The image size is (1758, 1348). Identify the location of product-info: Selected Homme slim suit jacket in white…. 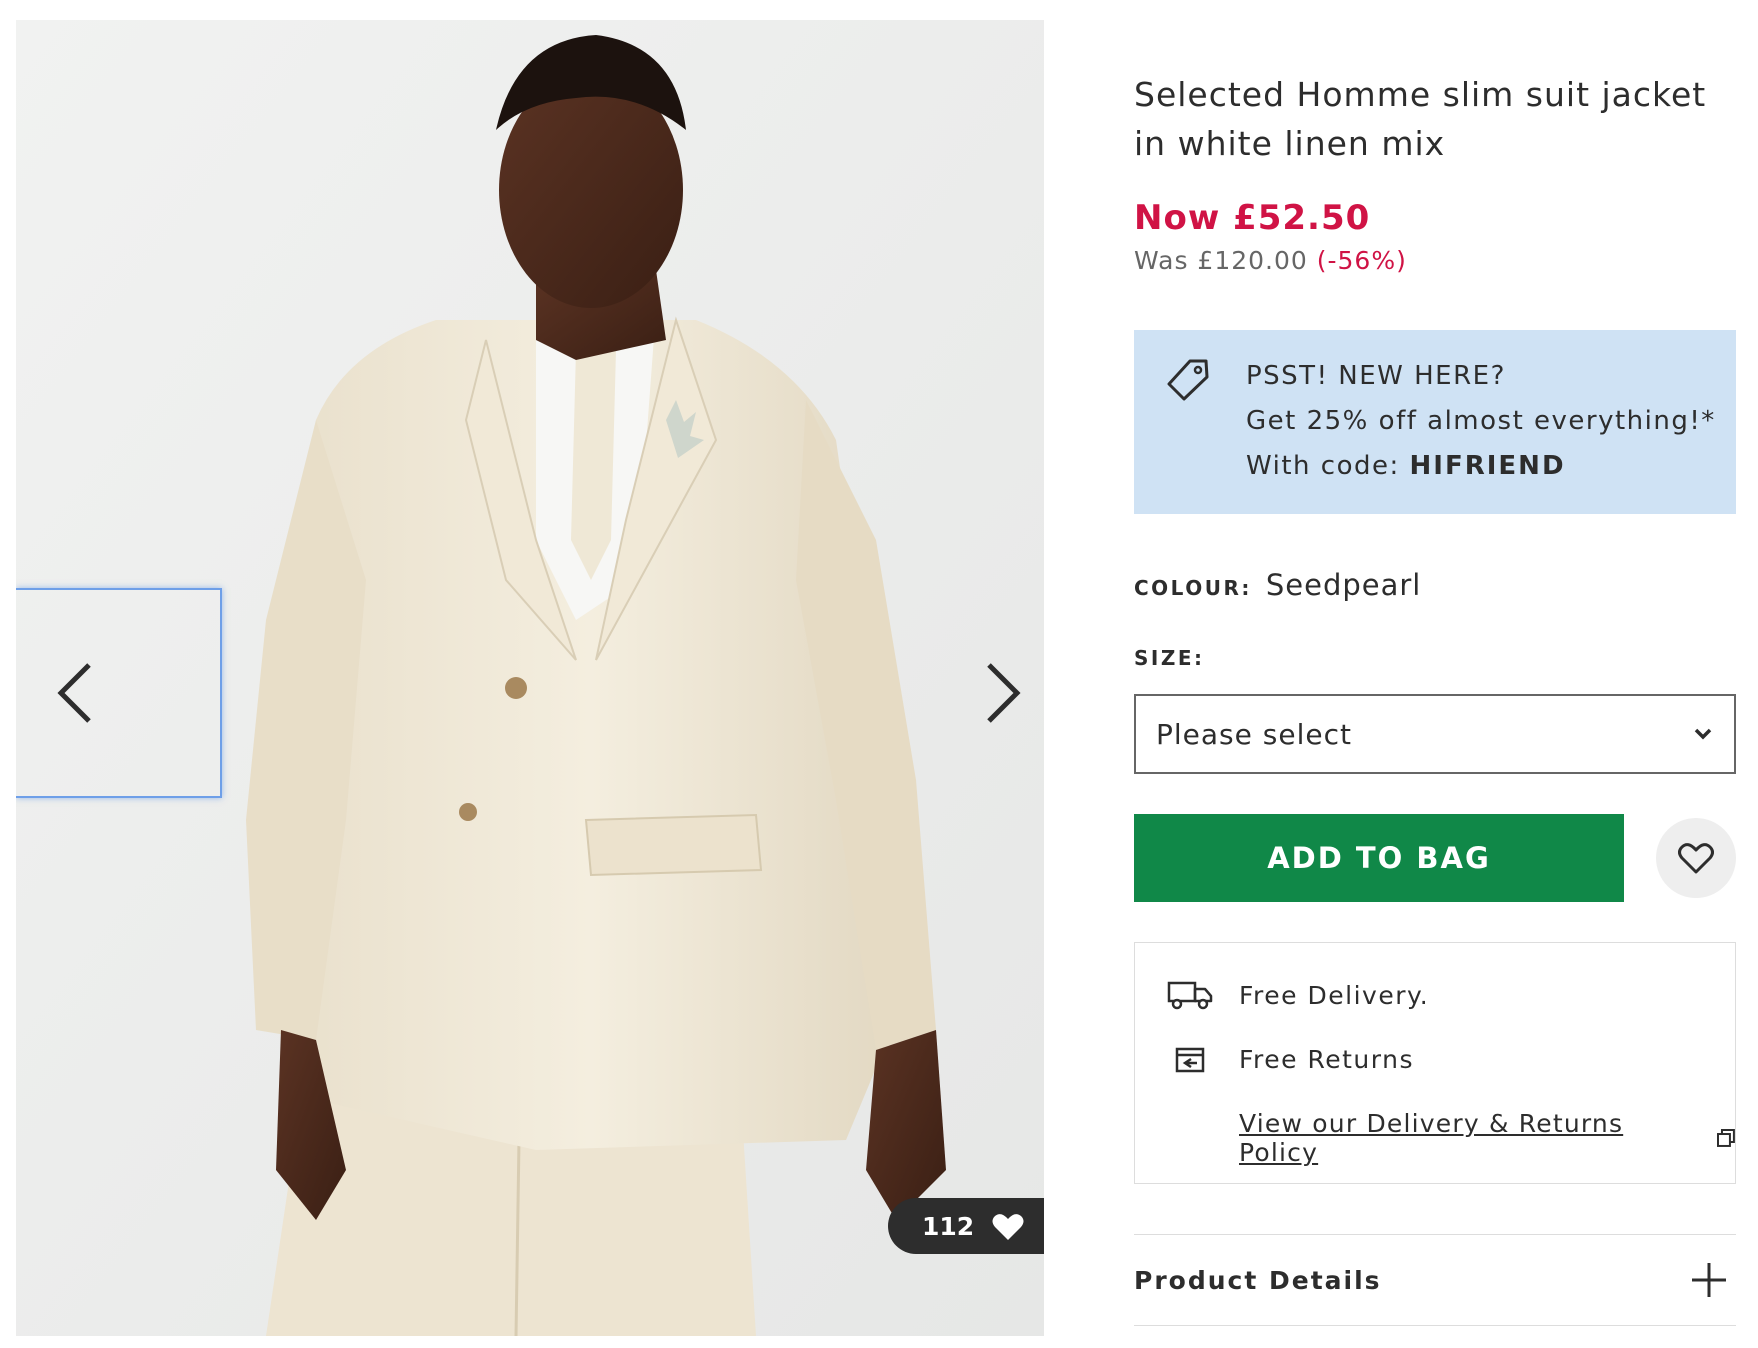
(1435, 172).